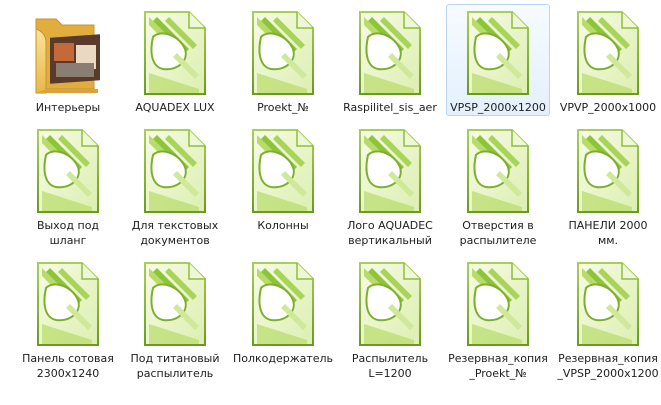 This screenshot has width=661, height=405. I want to click on file-name-label: Для текстовых документов, so click(175, 233).